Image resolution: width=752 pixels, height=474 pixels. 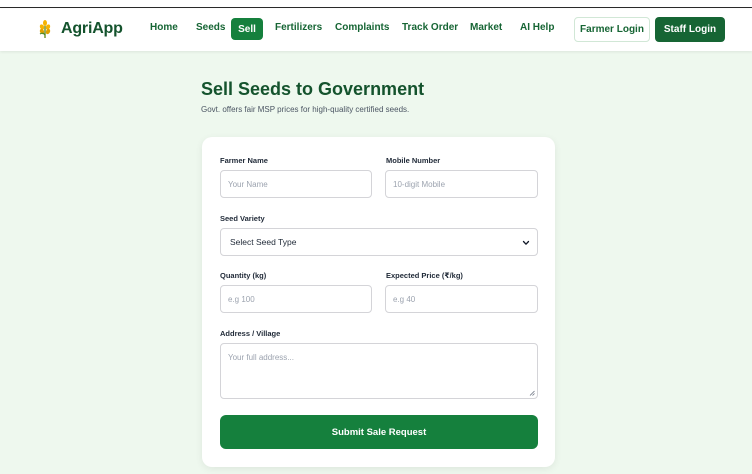 What do you see at coordinates (461, 299) in the screenshot?
I see `expected-price-input: e.g 40` at bounding box center [461, 299].